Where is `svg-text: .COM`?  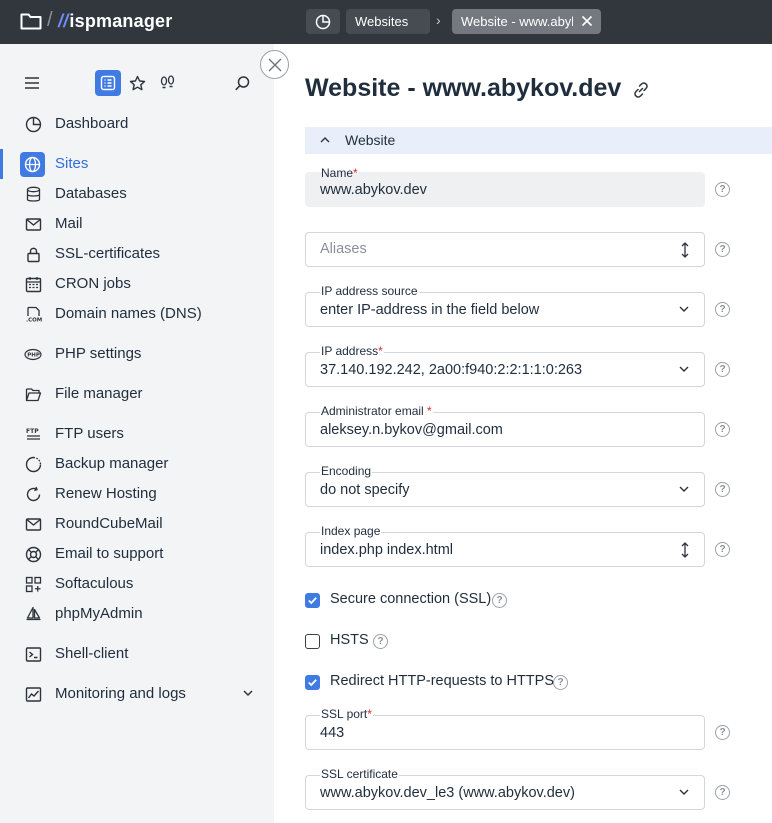 svg-text: .COM is located at coordinates (34, 320).